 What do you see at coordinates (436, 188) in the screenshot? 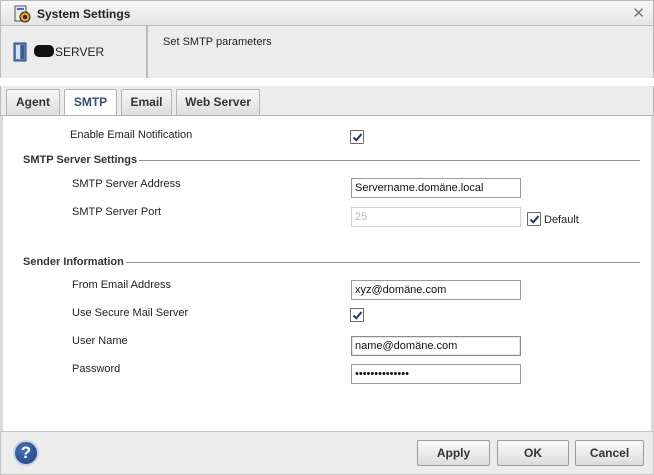
I see `smtp-server-address-input` at bounding box center [436, 188].